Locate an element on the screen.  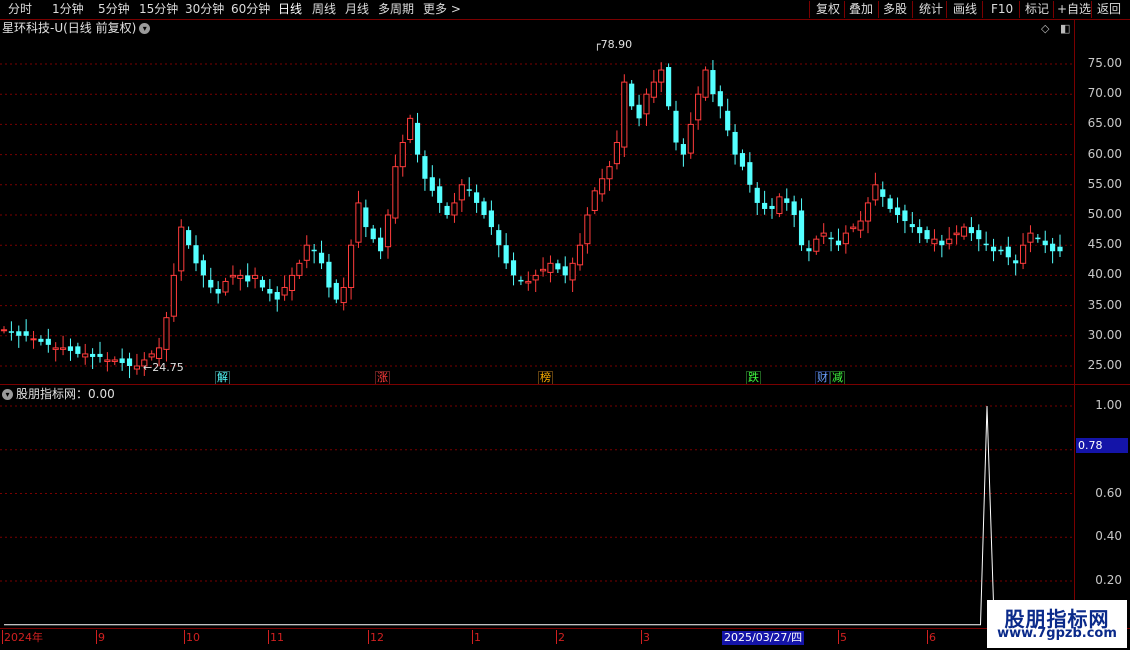
indicator-title: ▾ 股朋指标网：0.00 is located at coordinates (58, 394).